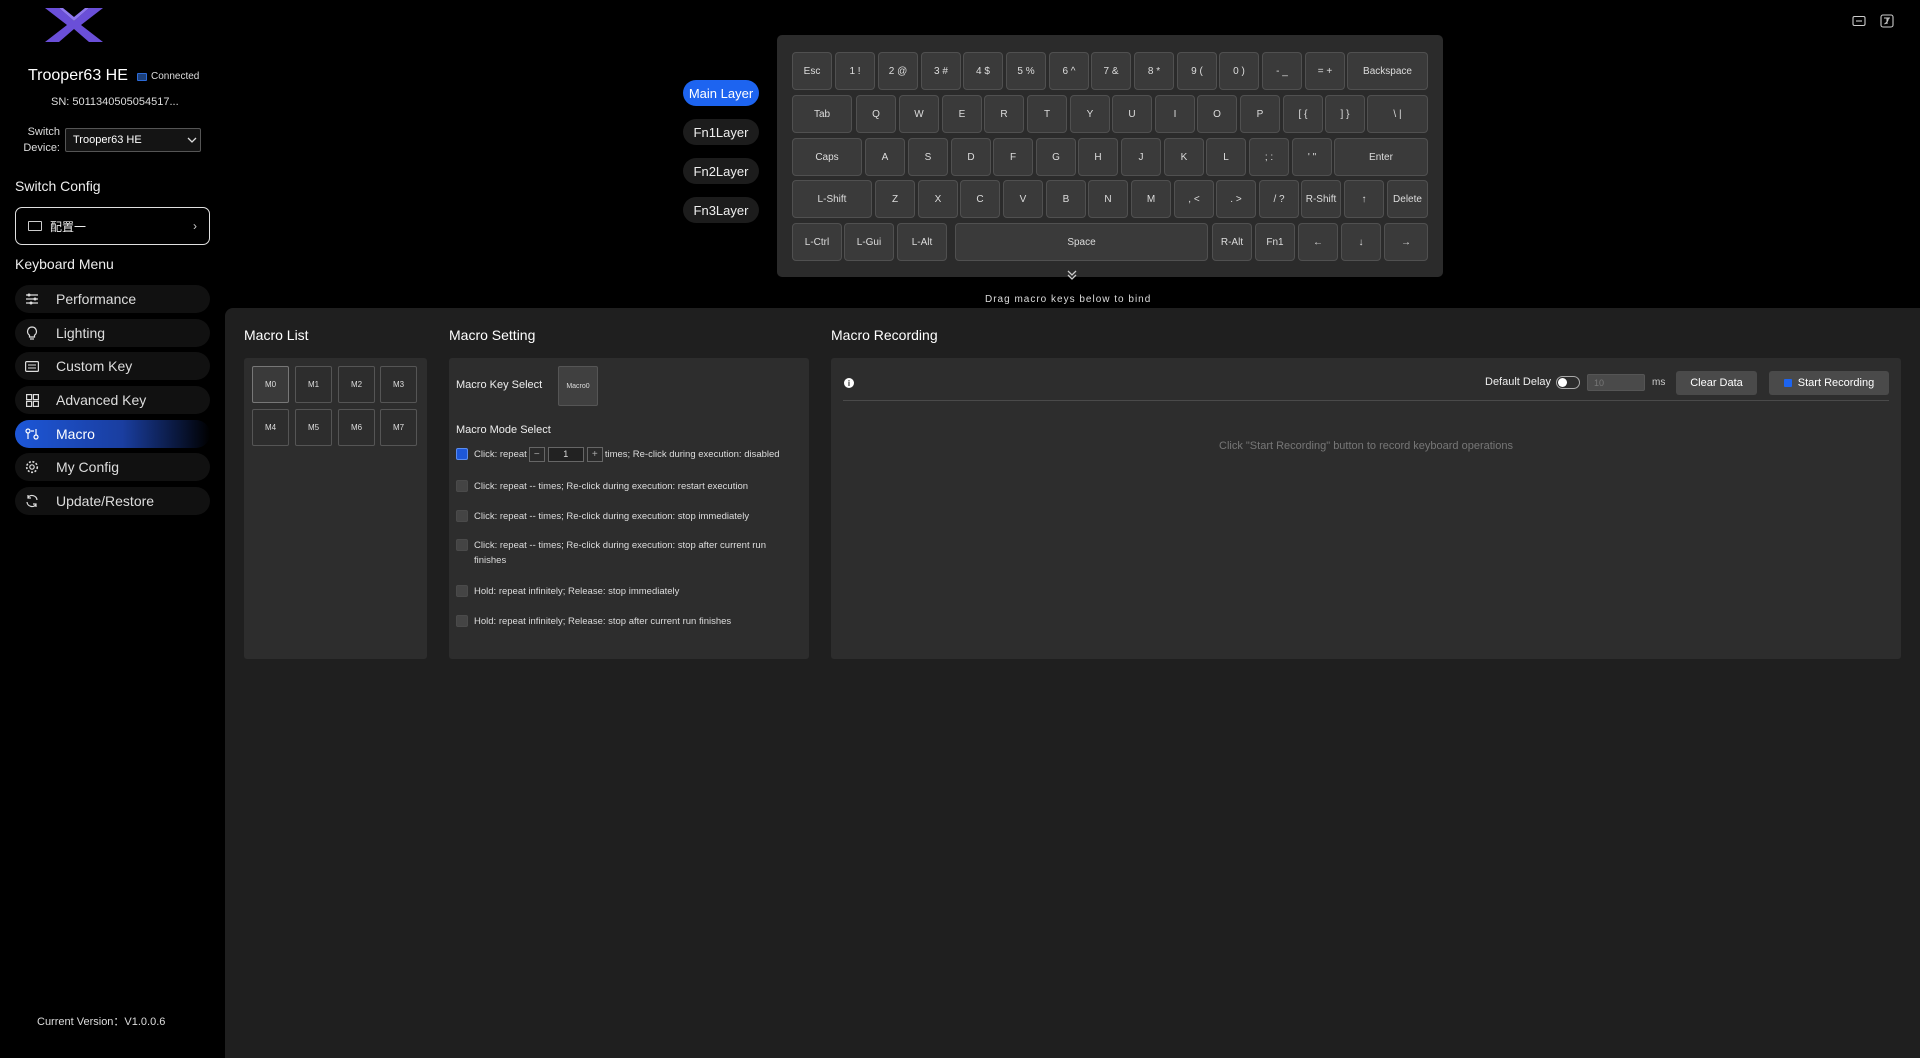  Describe the element at coordinates (398, 427) in the screenshot. I see `macro-item-m7: M7` at that location.